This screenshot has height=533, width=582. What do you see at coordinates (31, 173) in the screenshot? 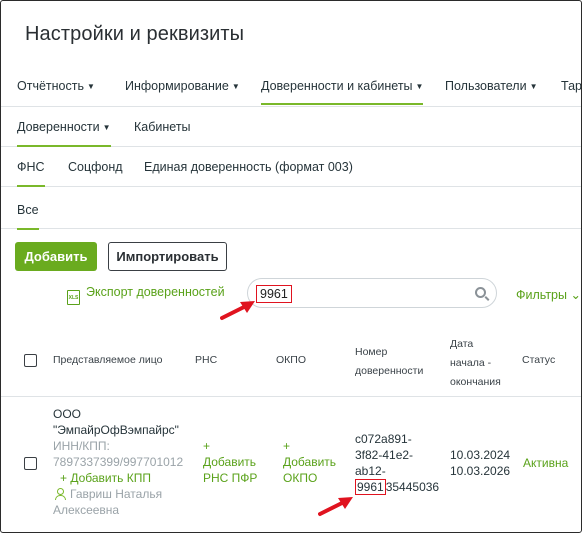
I see `tab-fns: ФНС` at bounding box center [31, 173].